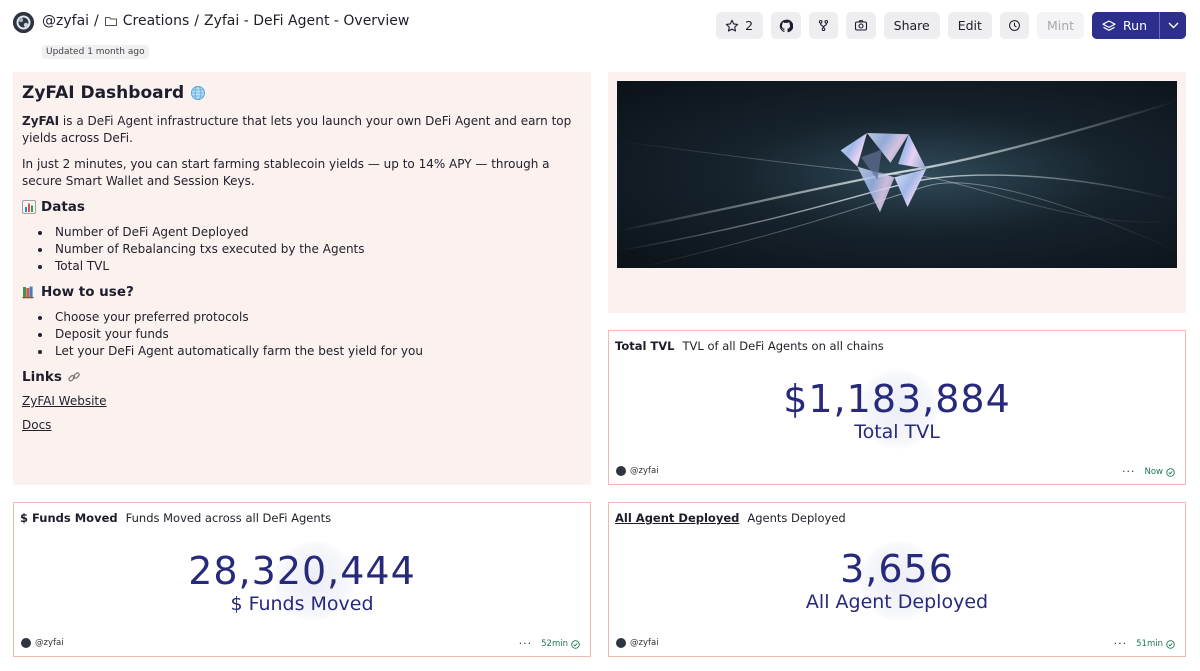 The width and height of the screenshot is (1200, 671). Describe the element at coordinates (42, 377) in the screenshot. I see `links-heading-text: Links` at that location.